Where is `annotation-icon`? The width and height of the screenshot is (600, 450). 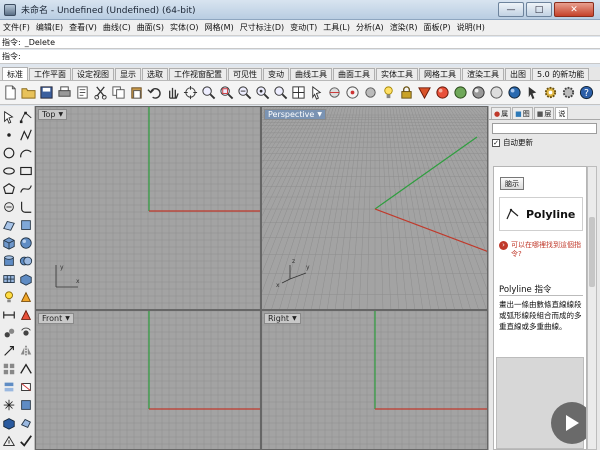
annotation-icon is located at coordinates (26, 314).